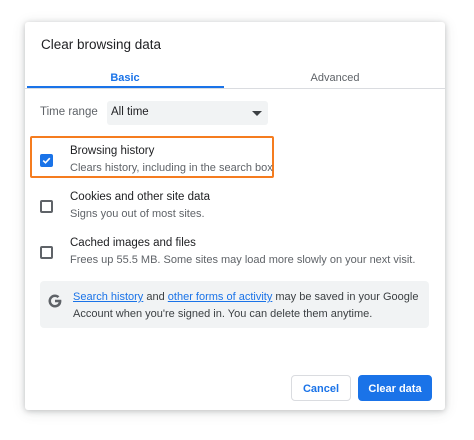  I want to click on info-text-1: may be saved in your Google, so click(345, 297).